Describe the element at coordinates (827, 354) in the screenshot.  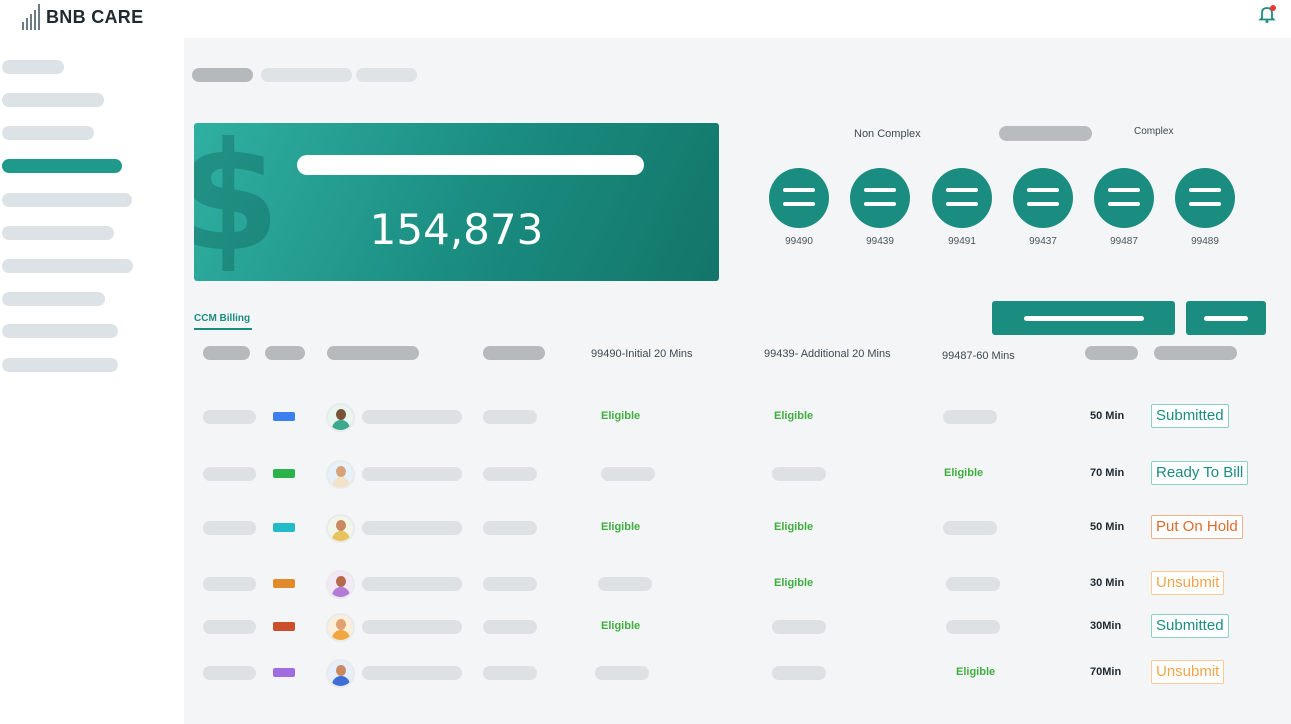
I see `column-header-99439: 99439- Additional 20 Mins` at that location.